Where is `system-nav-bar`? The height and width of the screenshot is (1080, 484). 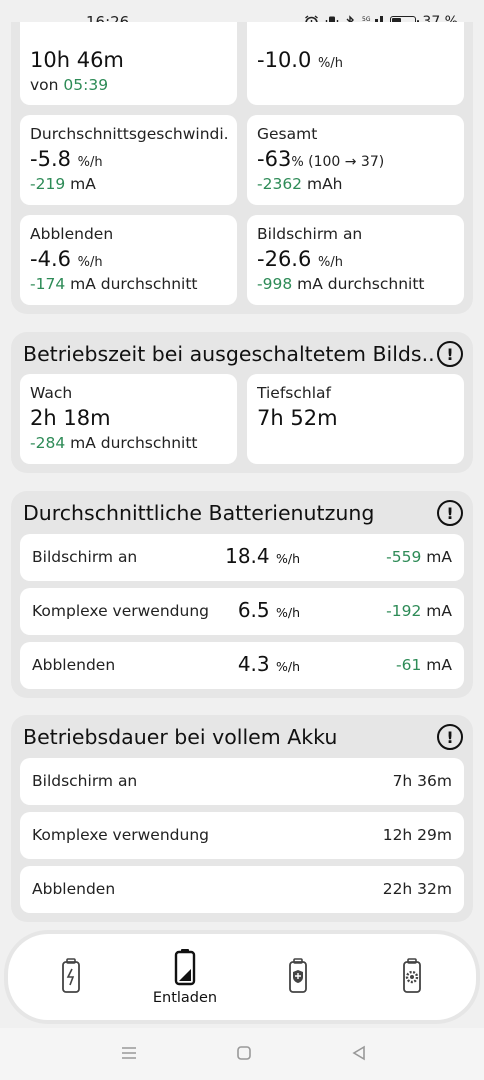
system-nav-bar is located at coordinates (242, 1054).